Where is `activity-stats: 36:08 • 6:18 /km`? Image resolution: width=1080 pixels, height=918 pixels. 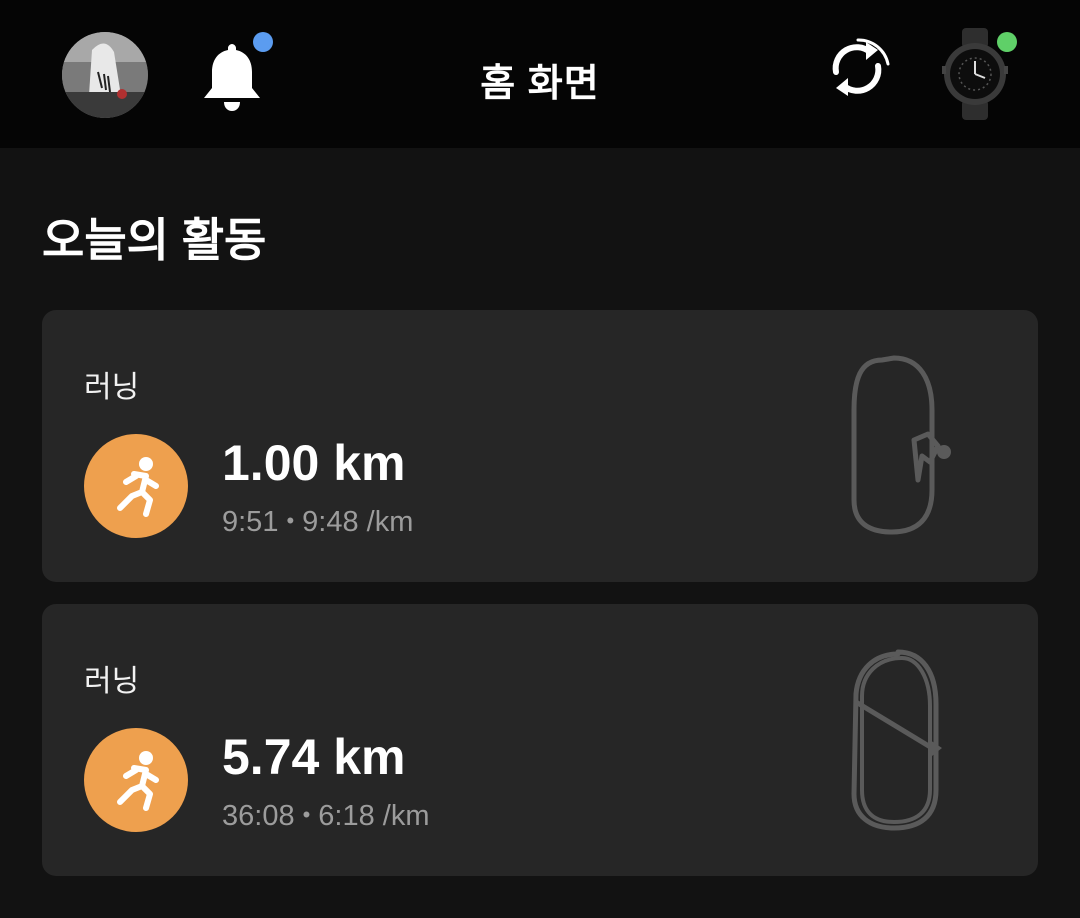
activity-stats: 36:08 • 6:18 /km is located at coordinates (326, 816).